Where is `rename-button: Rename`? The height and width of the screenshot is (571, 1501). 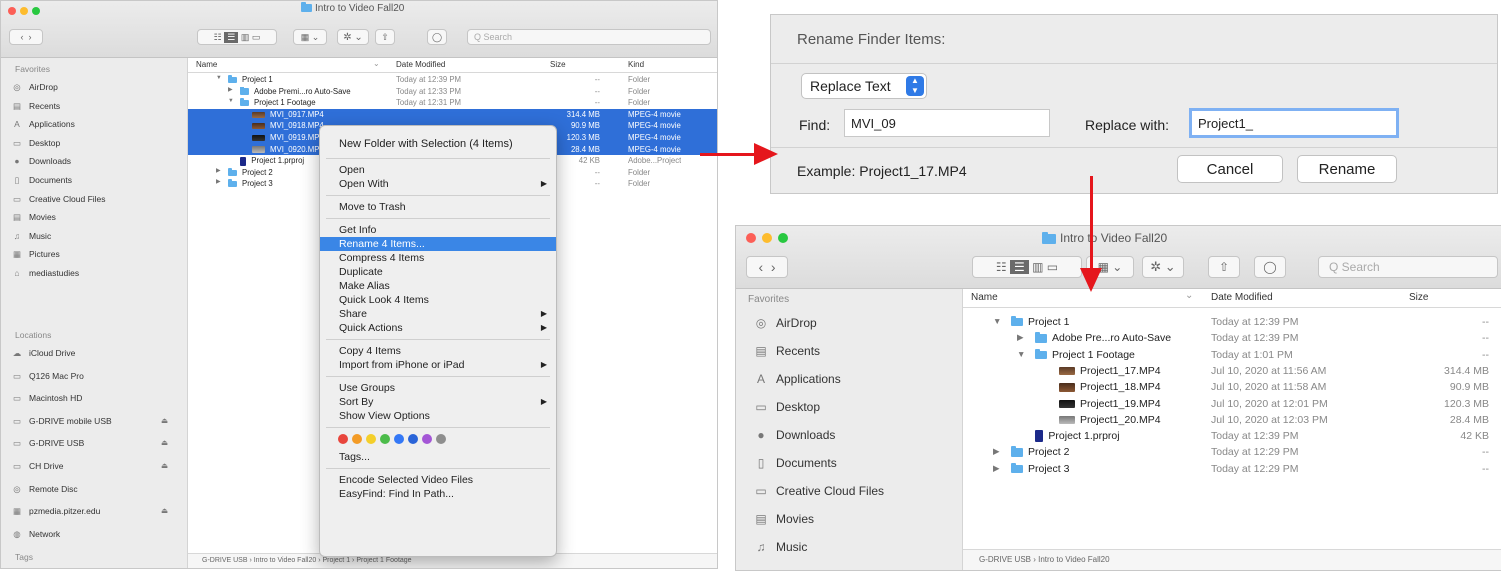 rename-button: Rename is located at coordinates (1347, 169).